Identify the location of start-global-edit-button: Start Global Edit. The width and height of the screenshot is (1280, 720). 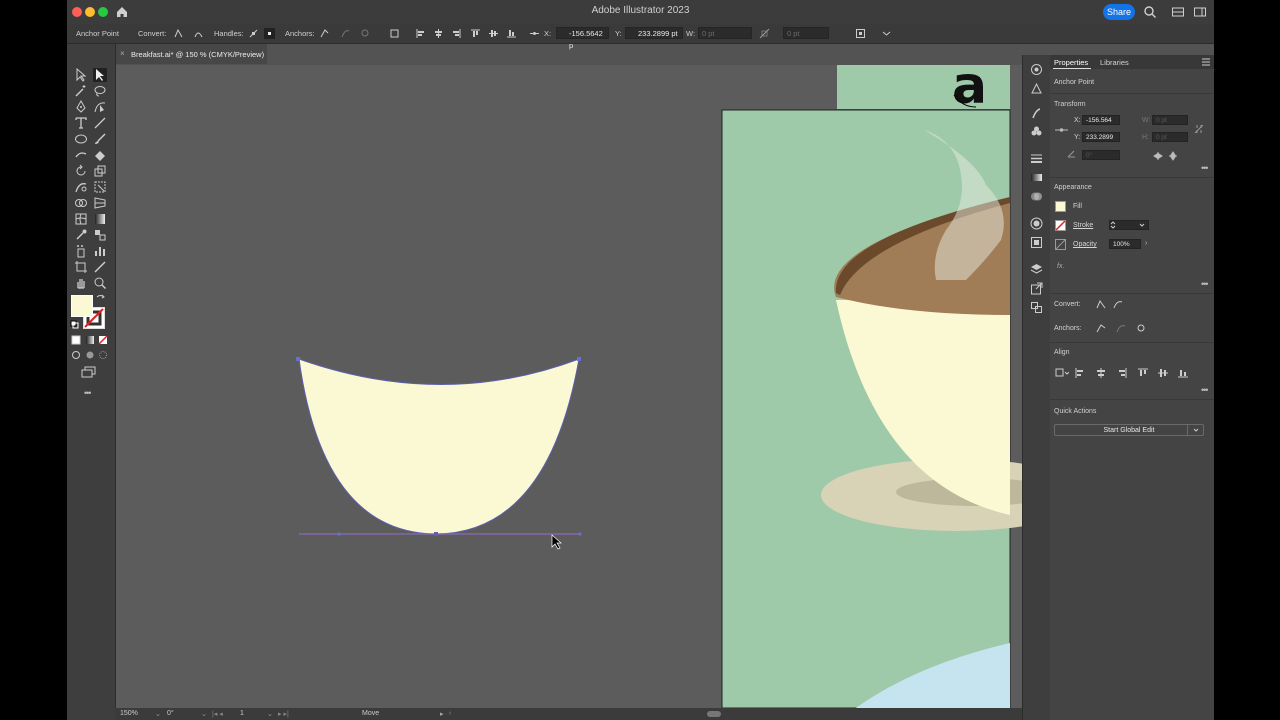
(1129, 430).